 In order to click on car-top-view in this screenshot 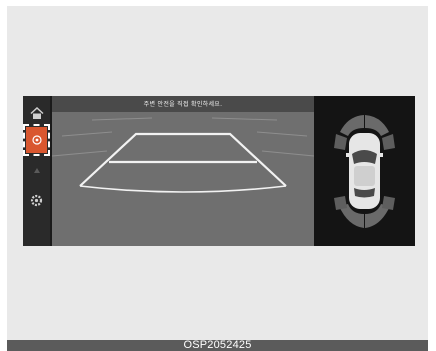, I will do `click(364, 171)`.